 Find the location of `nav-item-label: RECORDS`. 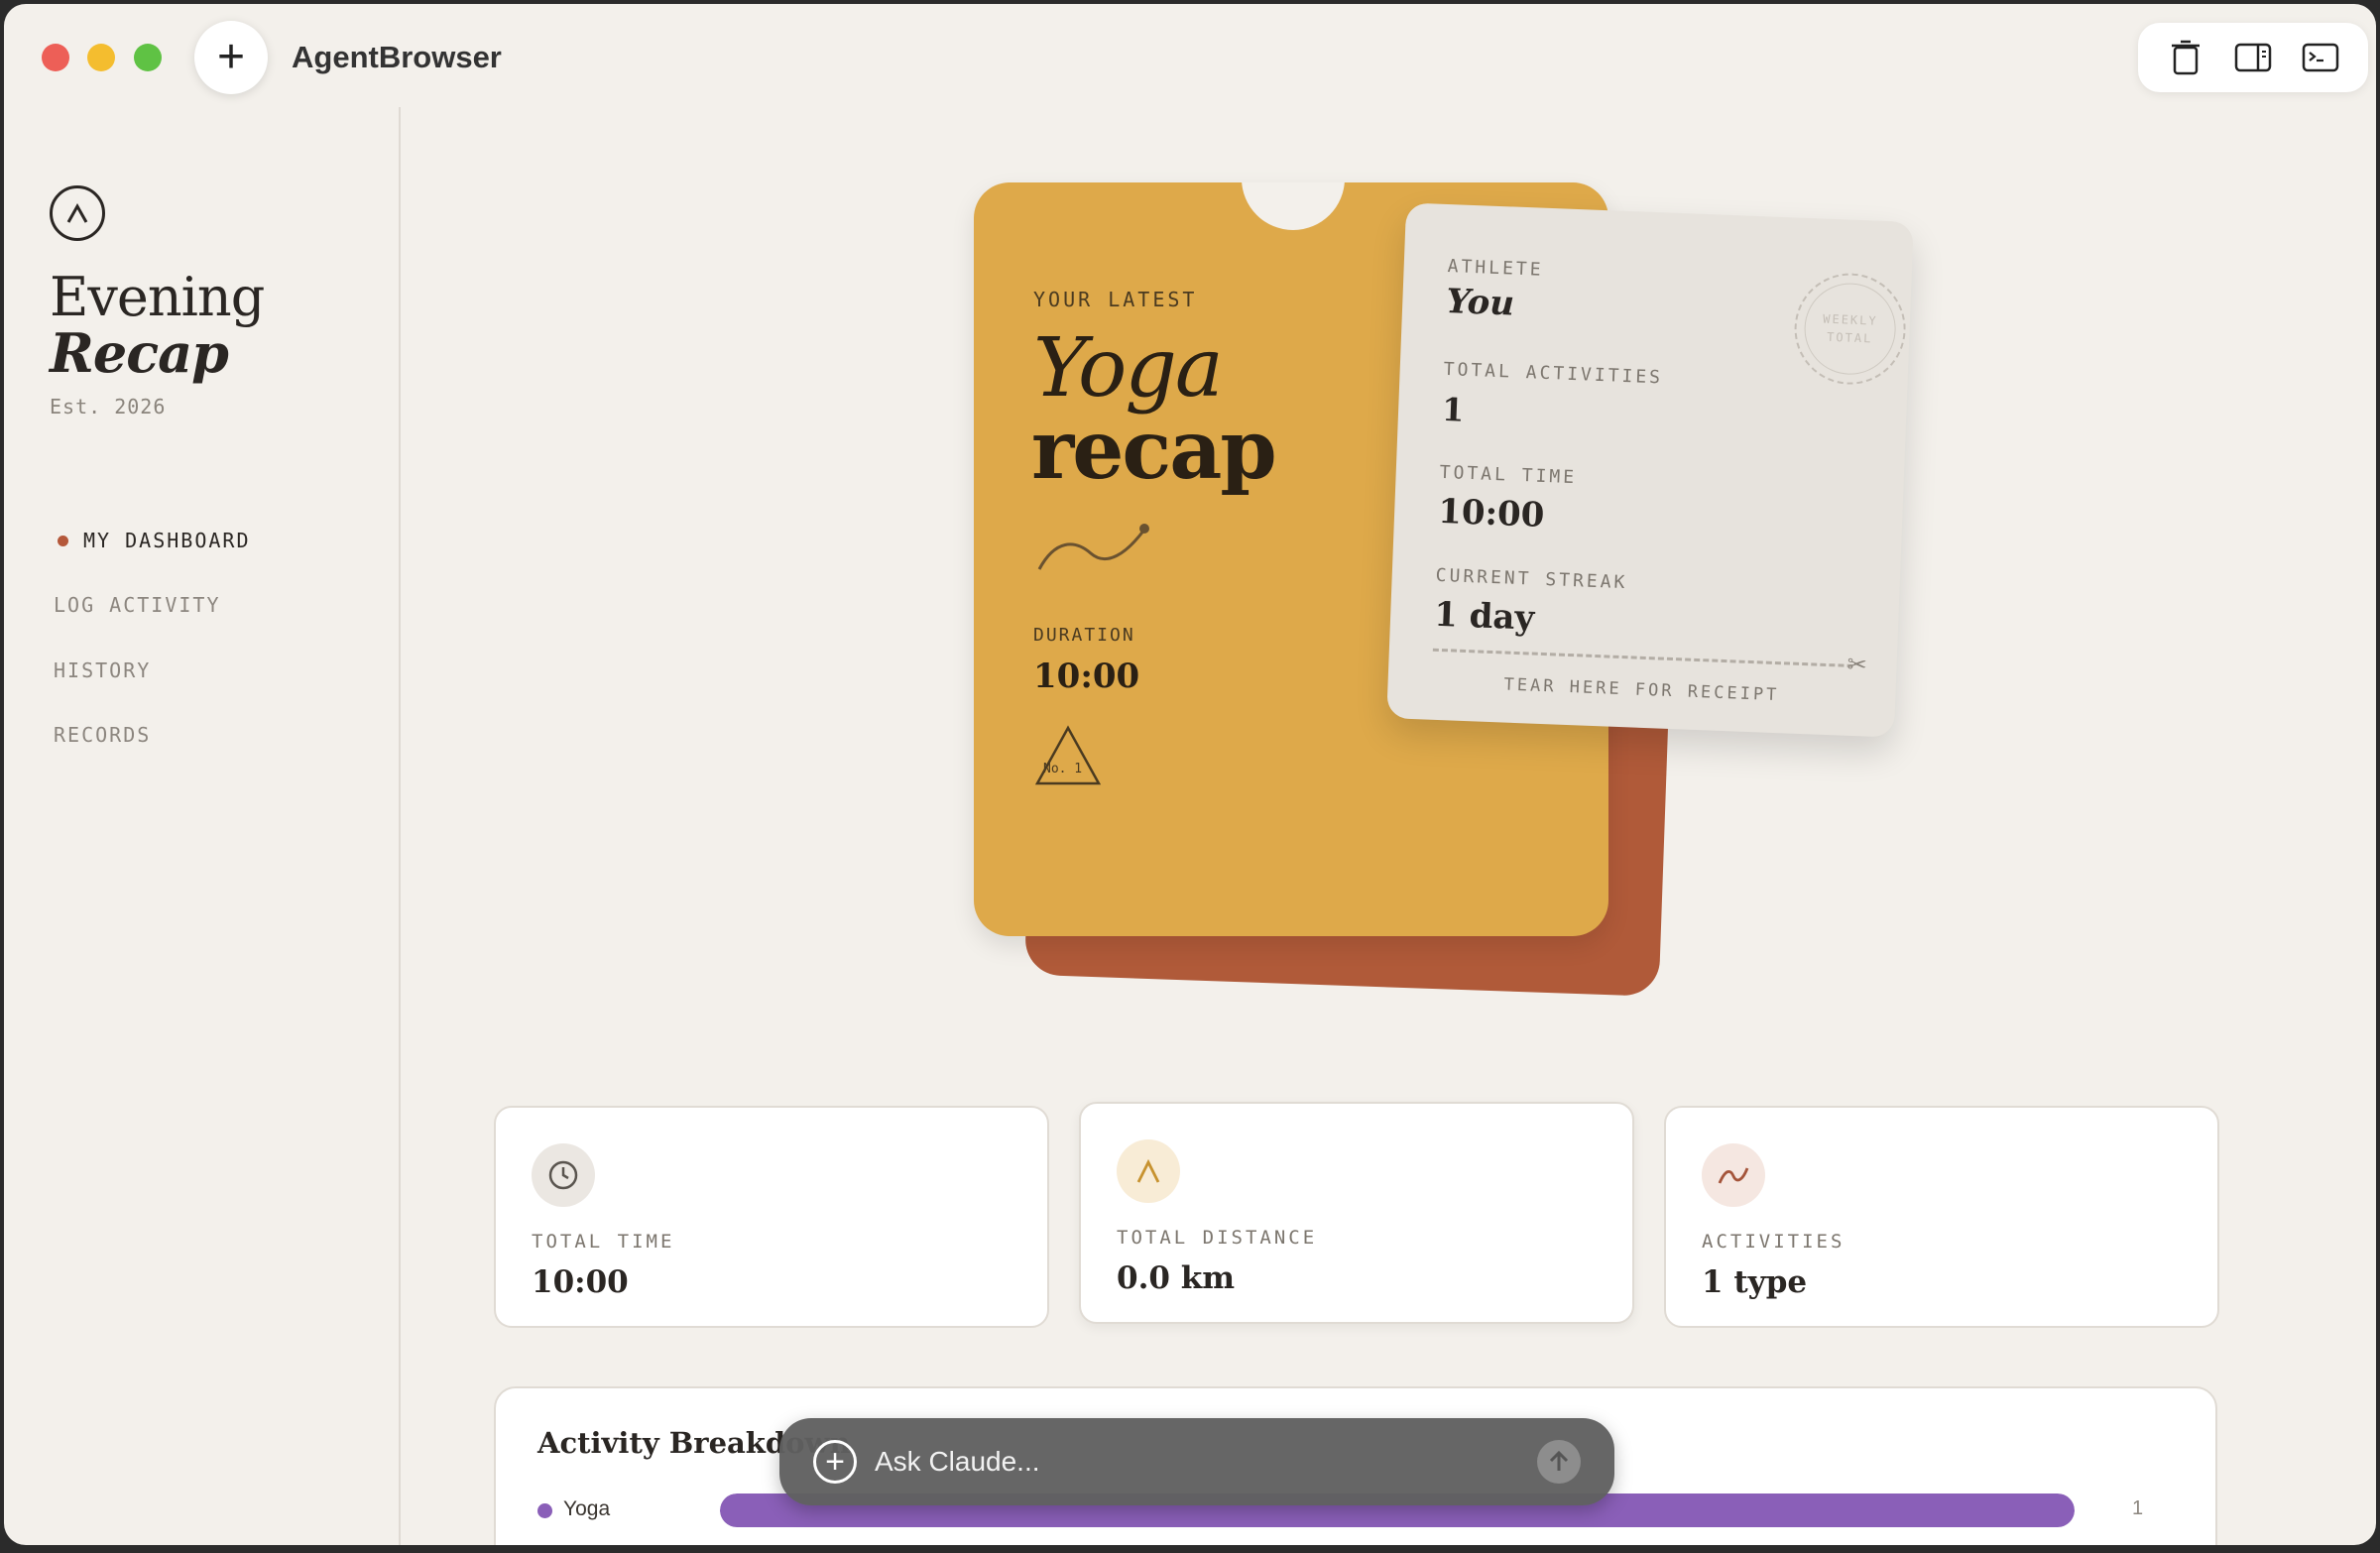

nav-item-label: RECORDS is located at coordinates (103, 735).